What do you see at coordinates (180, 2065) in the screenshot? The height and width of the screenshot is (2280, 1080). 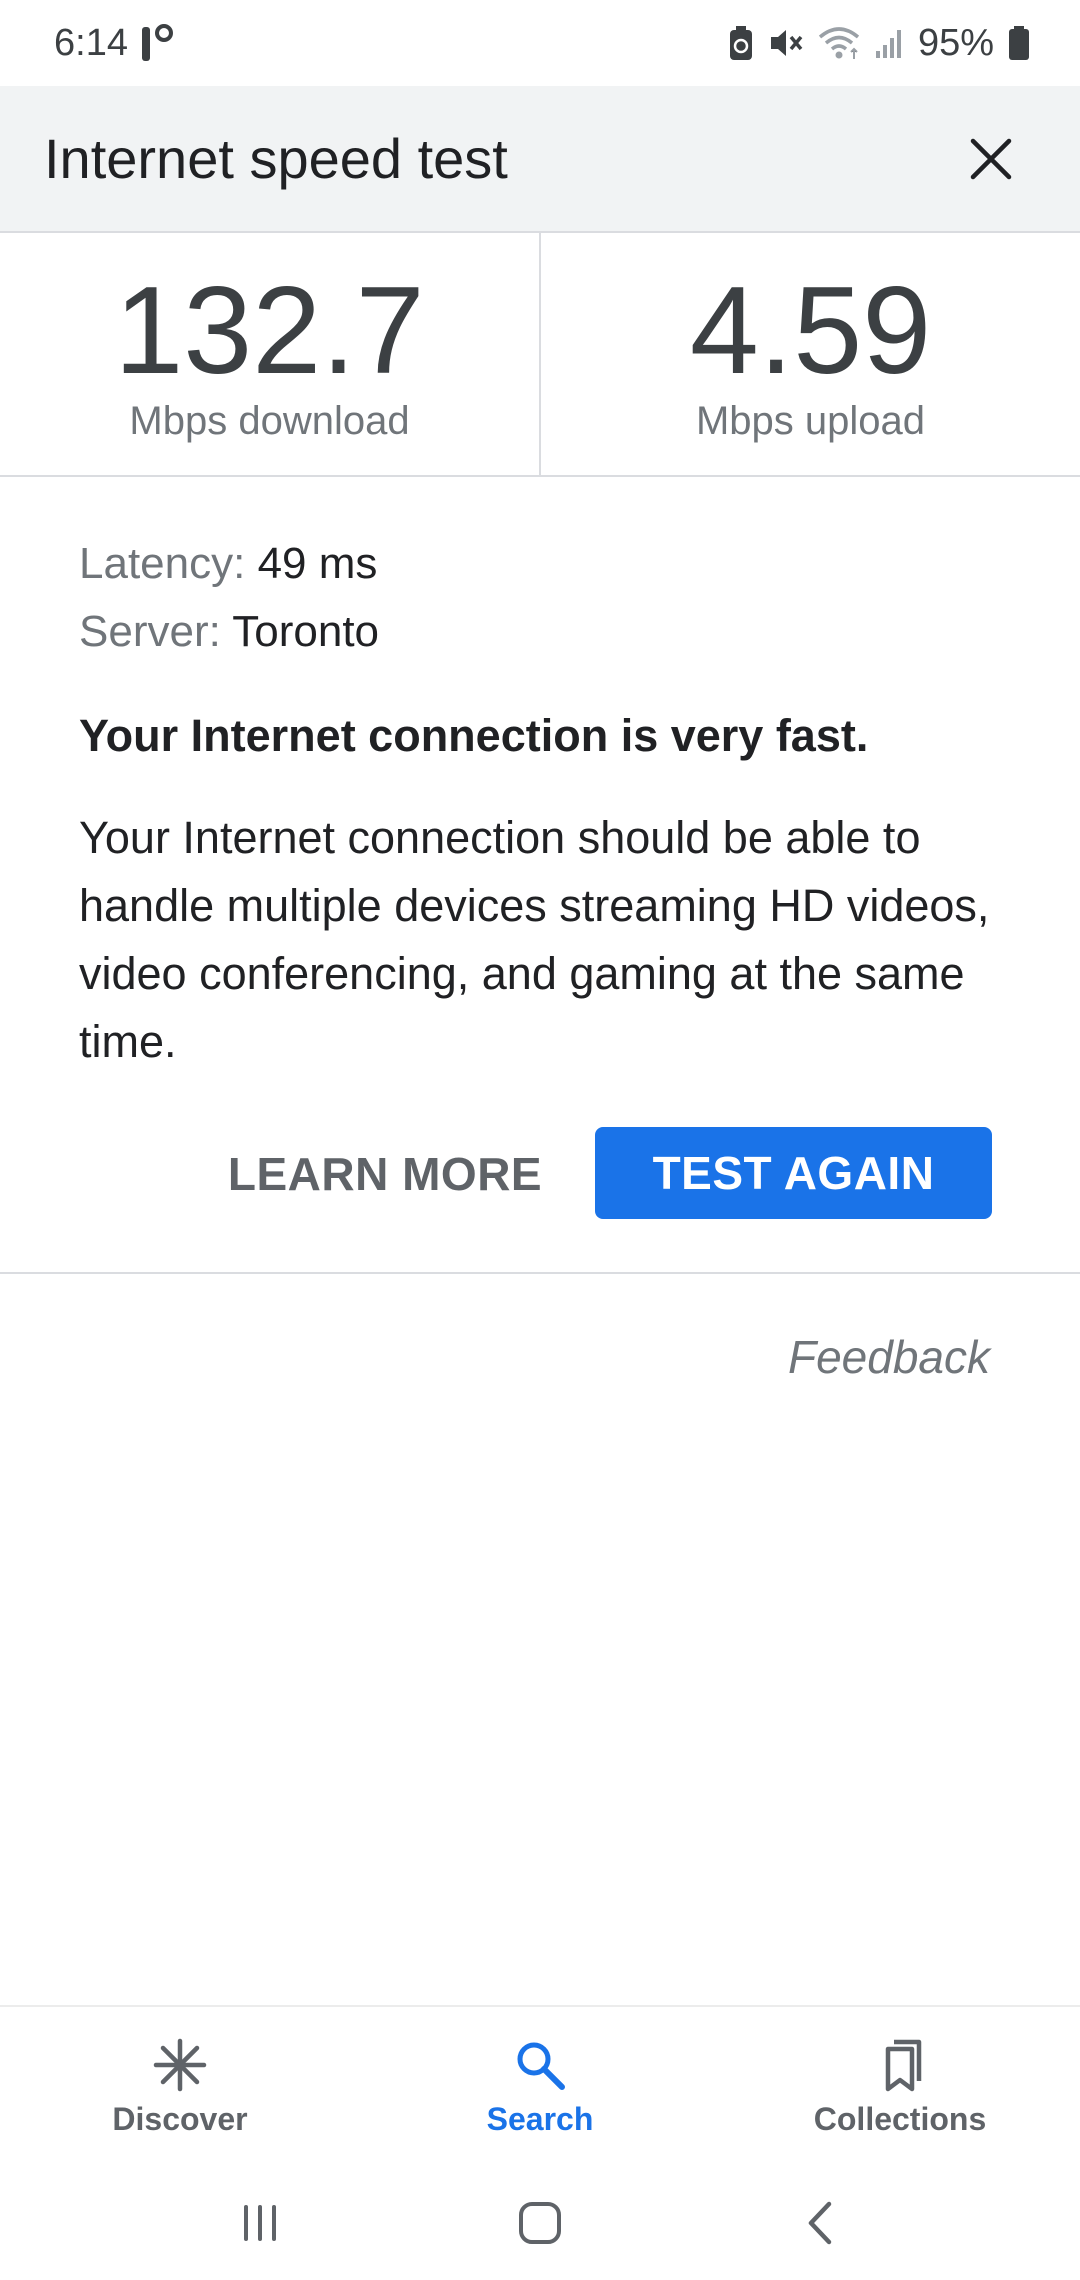 I see `asterisk-icon` at bounding box center [180, 2065].